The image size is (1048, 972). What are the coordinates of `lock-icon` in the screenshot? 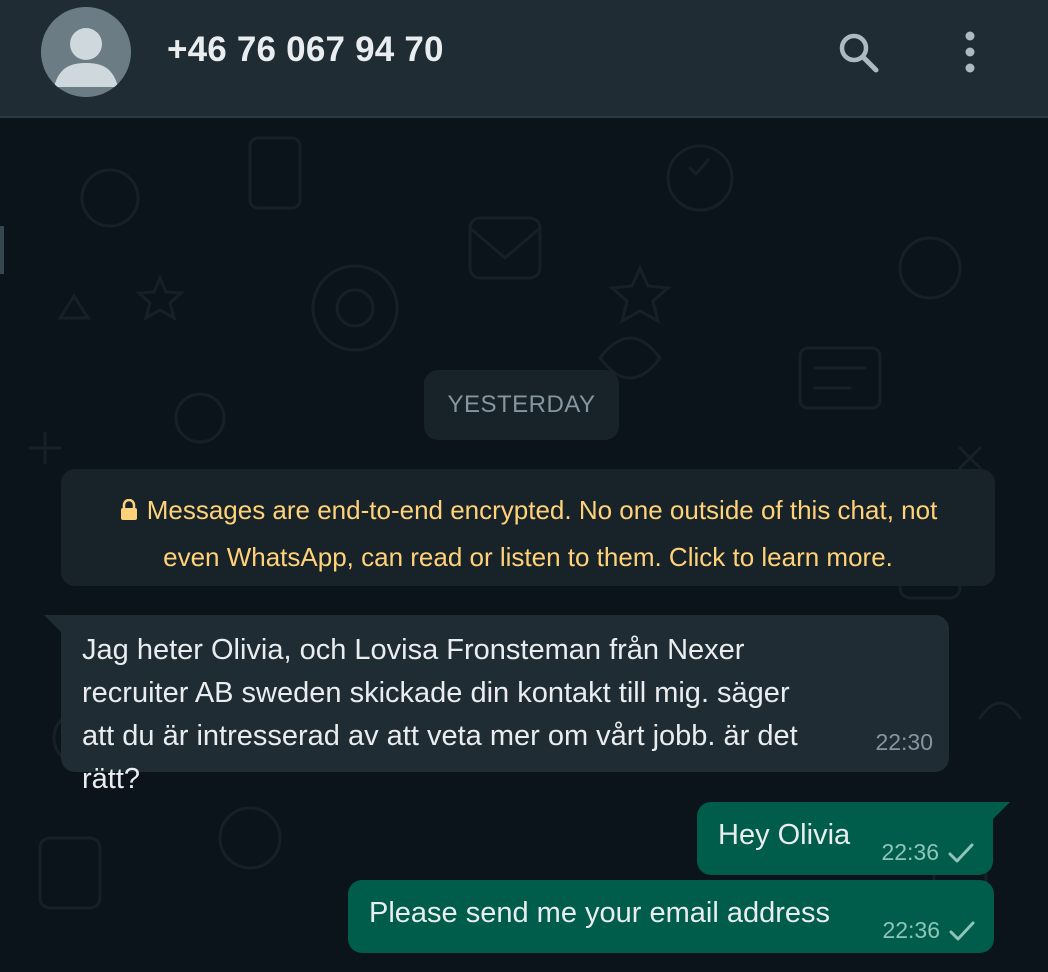 It's located at (128, 509).